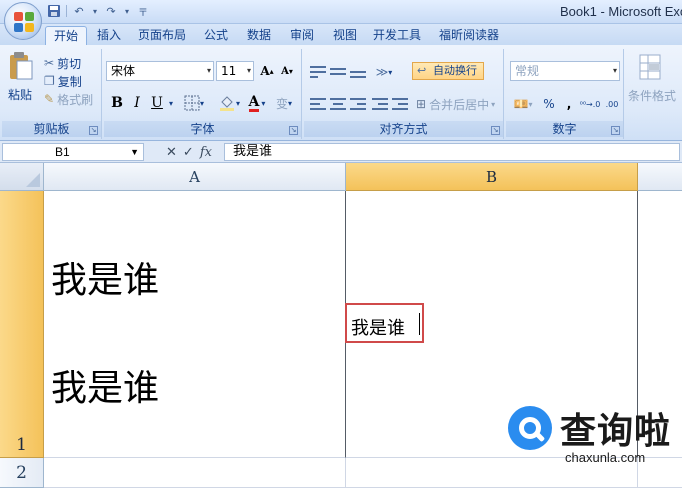  I want to click on alignment-launcher-icon: ↘, so click(495, 130).